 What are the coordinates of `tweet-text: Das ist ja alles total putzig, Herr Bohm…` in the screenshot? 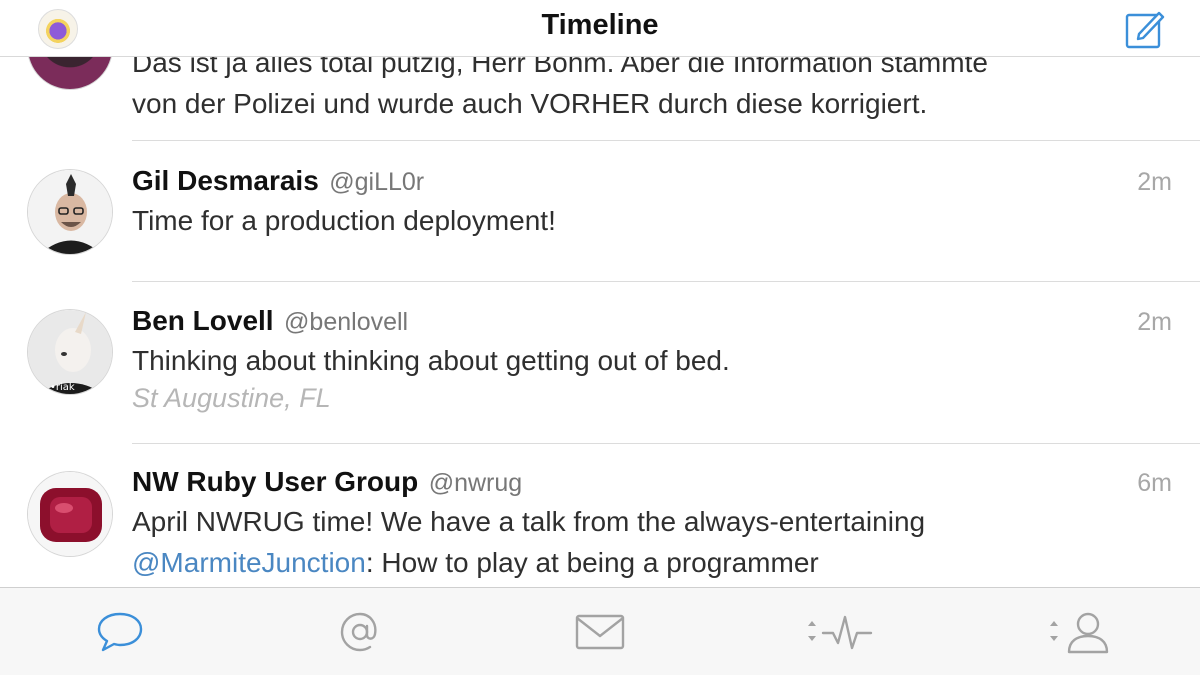 It's located at (560, 88).